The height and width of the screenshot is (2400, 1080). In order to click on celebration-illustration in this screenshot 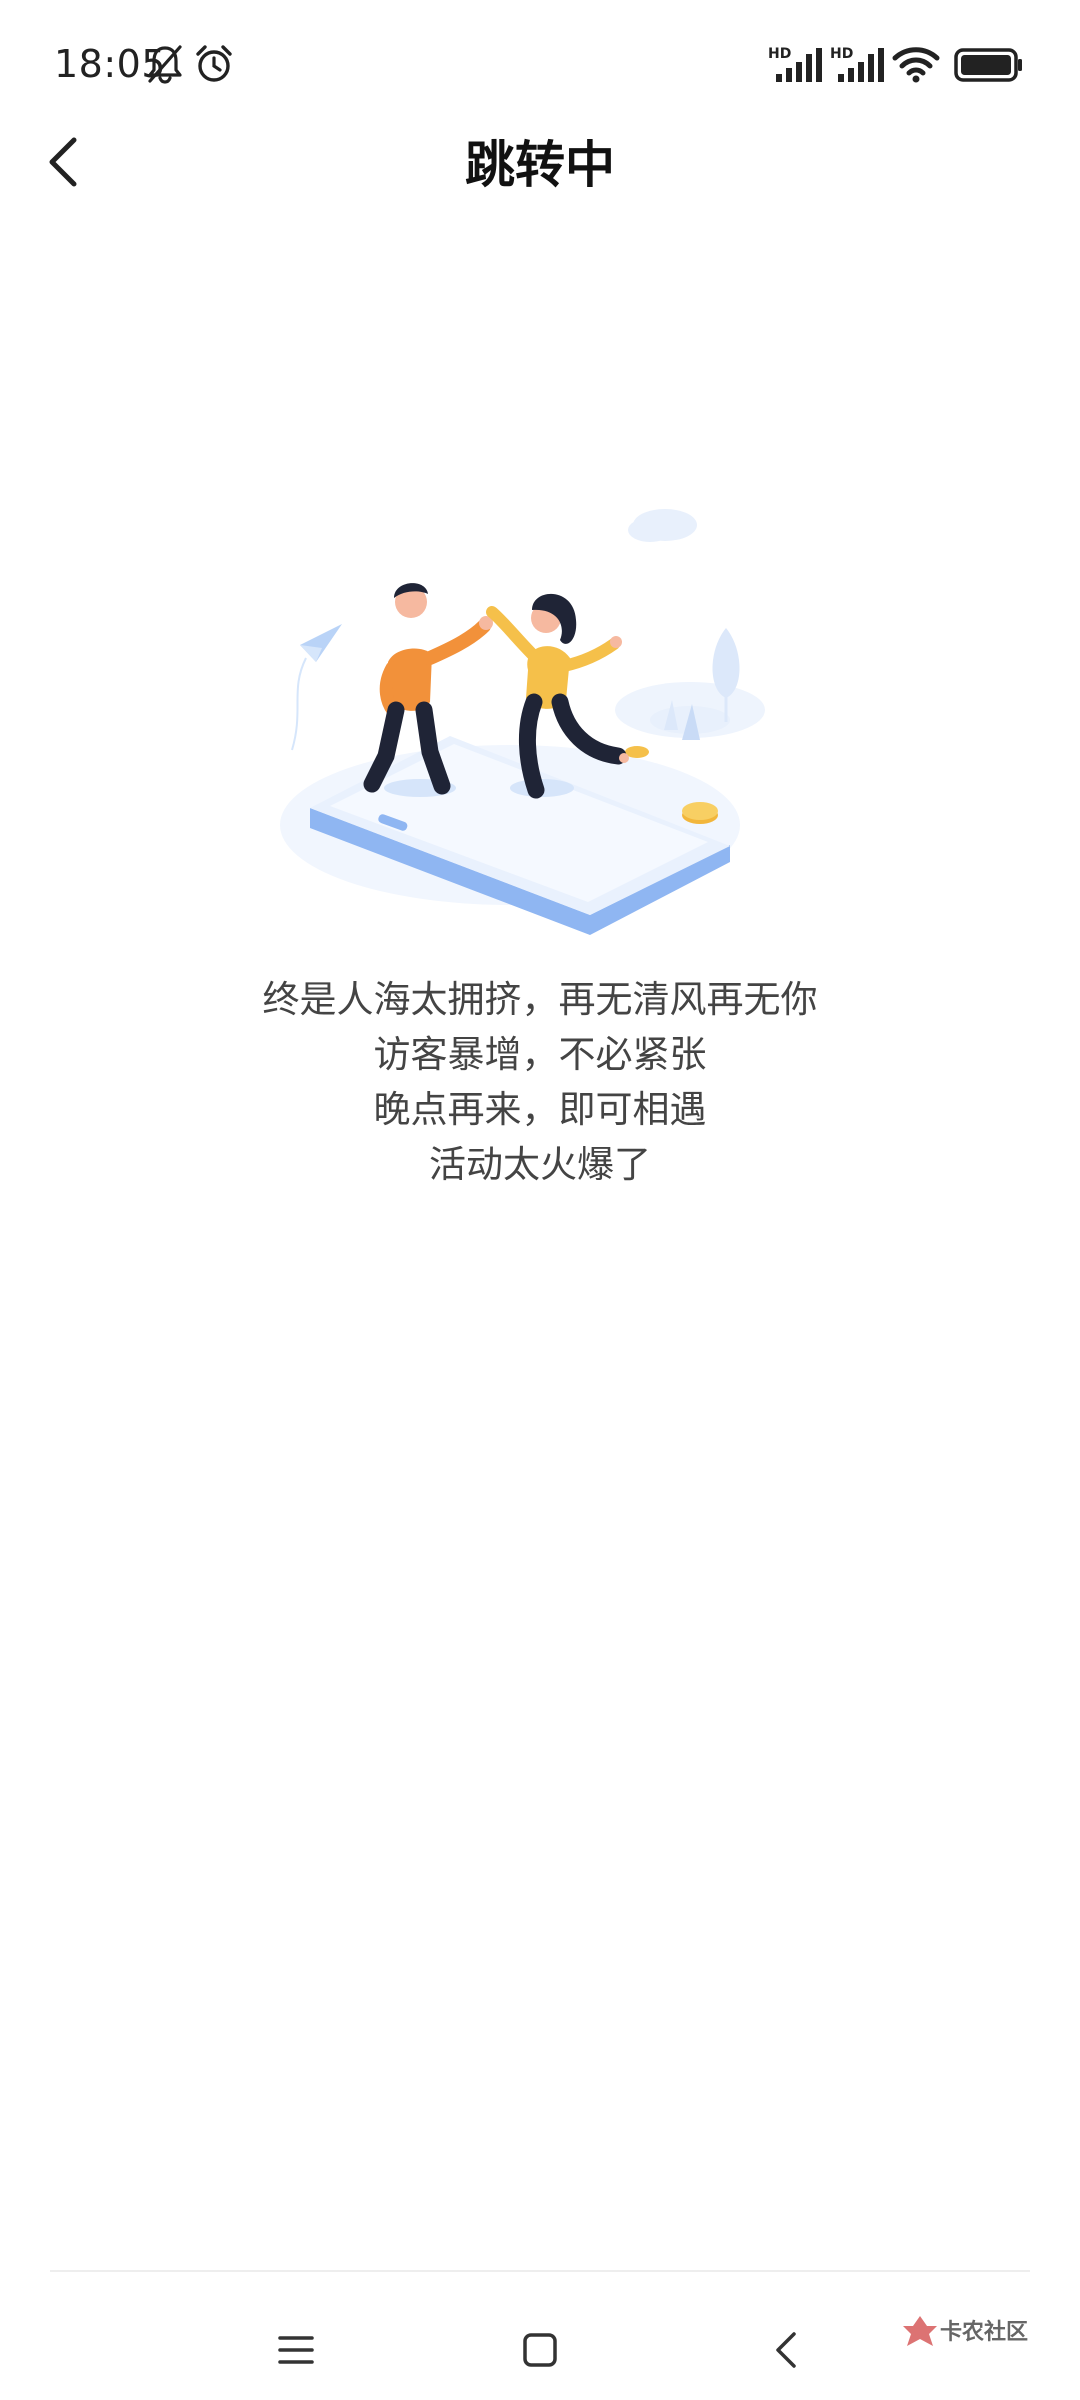, I will do `click(540, 715)`.